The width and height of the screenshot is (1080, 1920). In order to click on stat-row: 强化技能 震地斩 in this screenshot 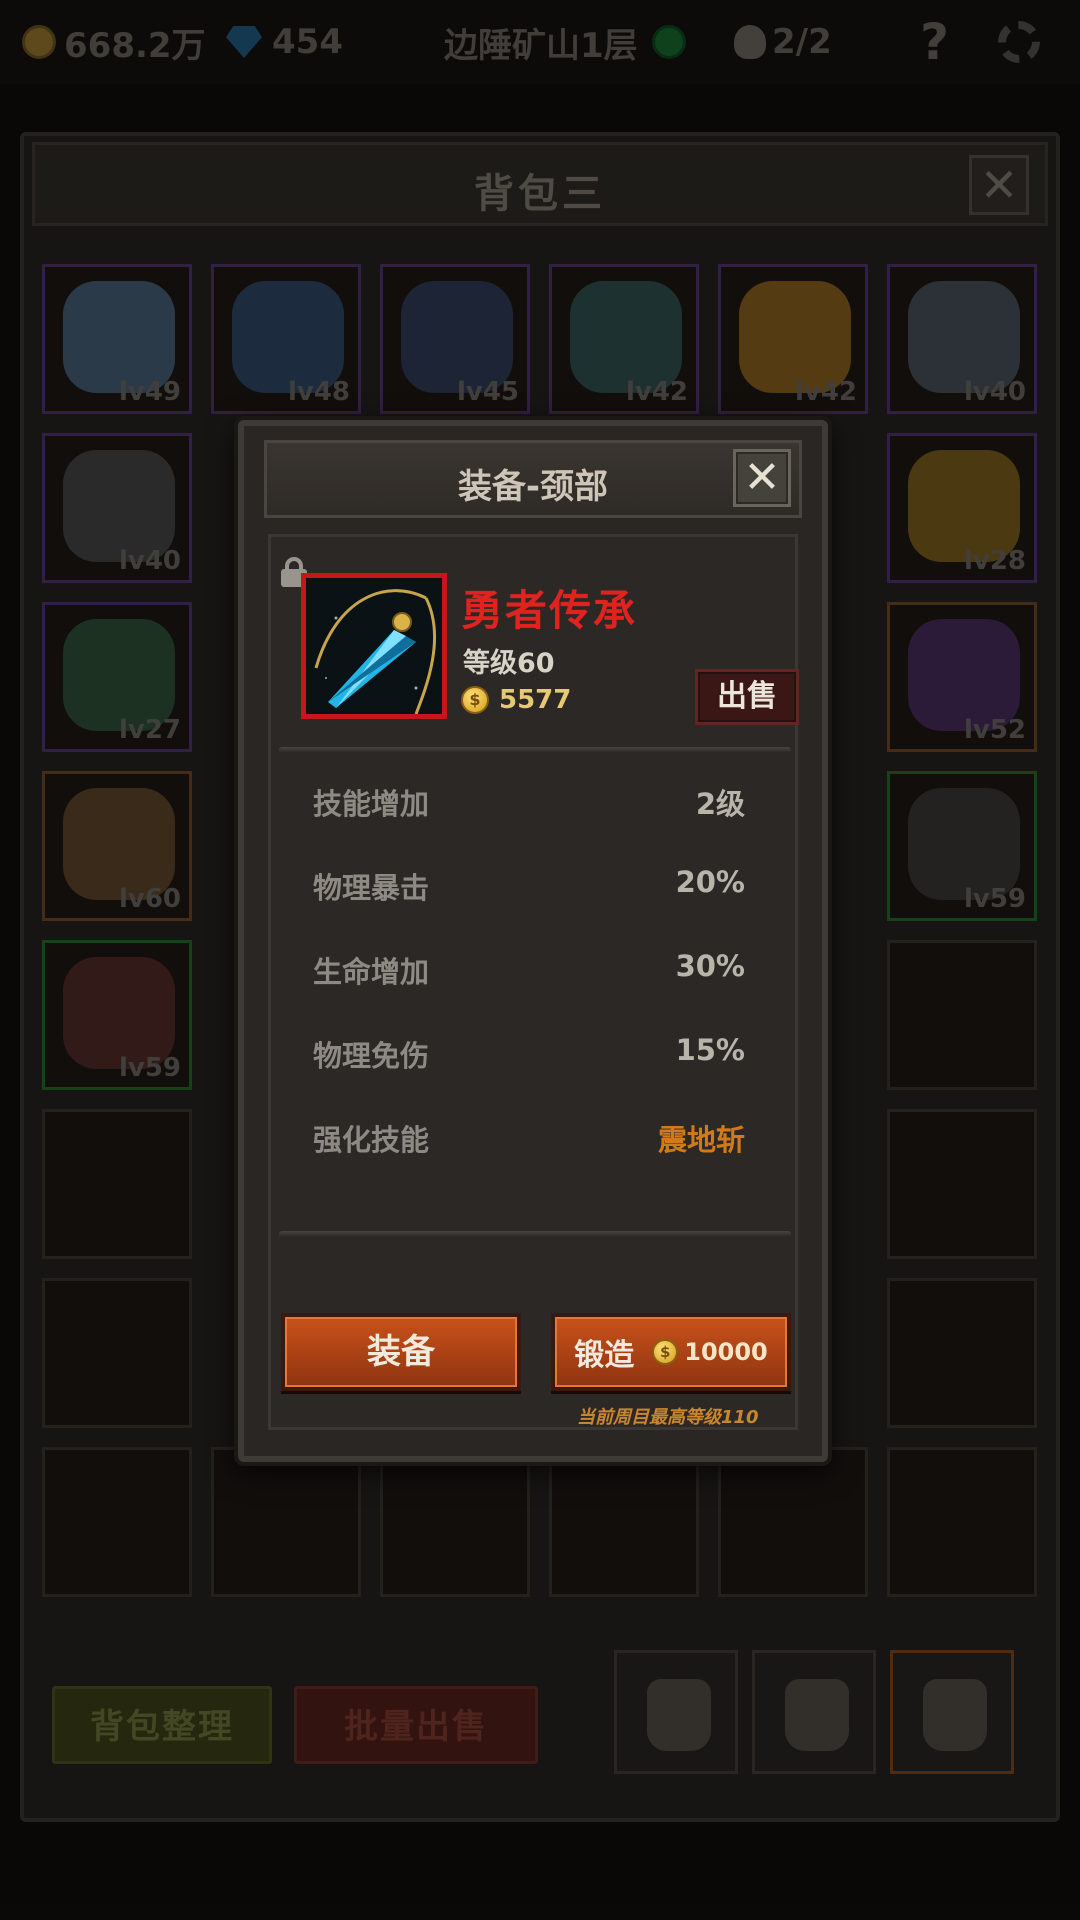, I will do `click(529, 1139)`.